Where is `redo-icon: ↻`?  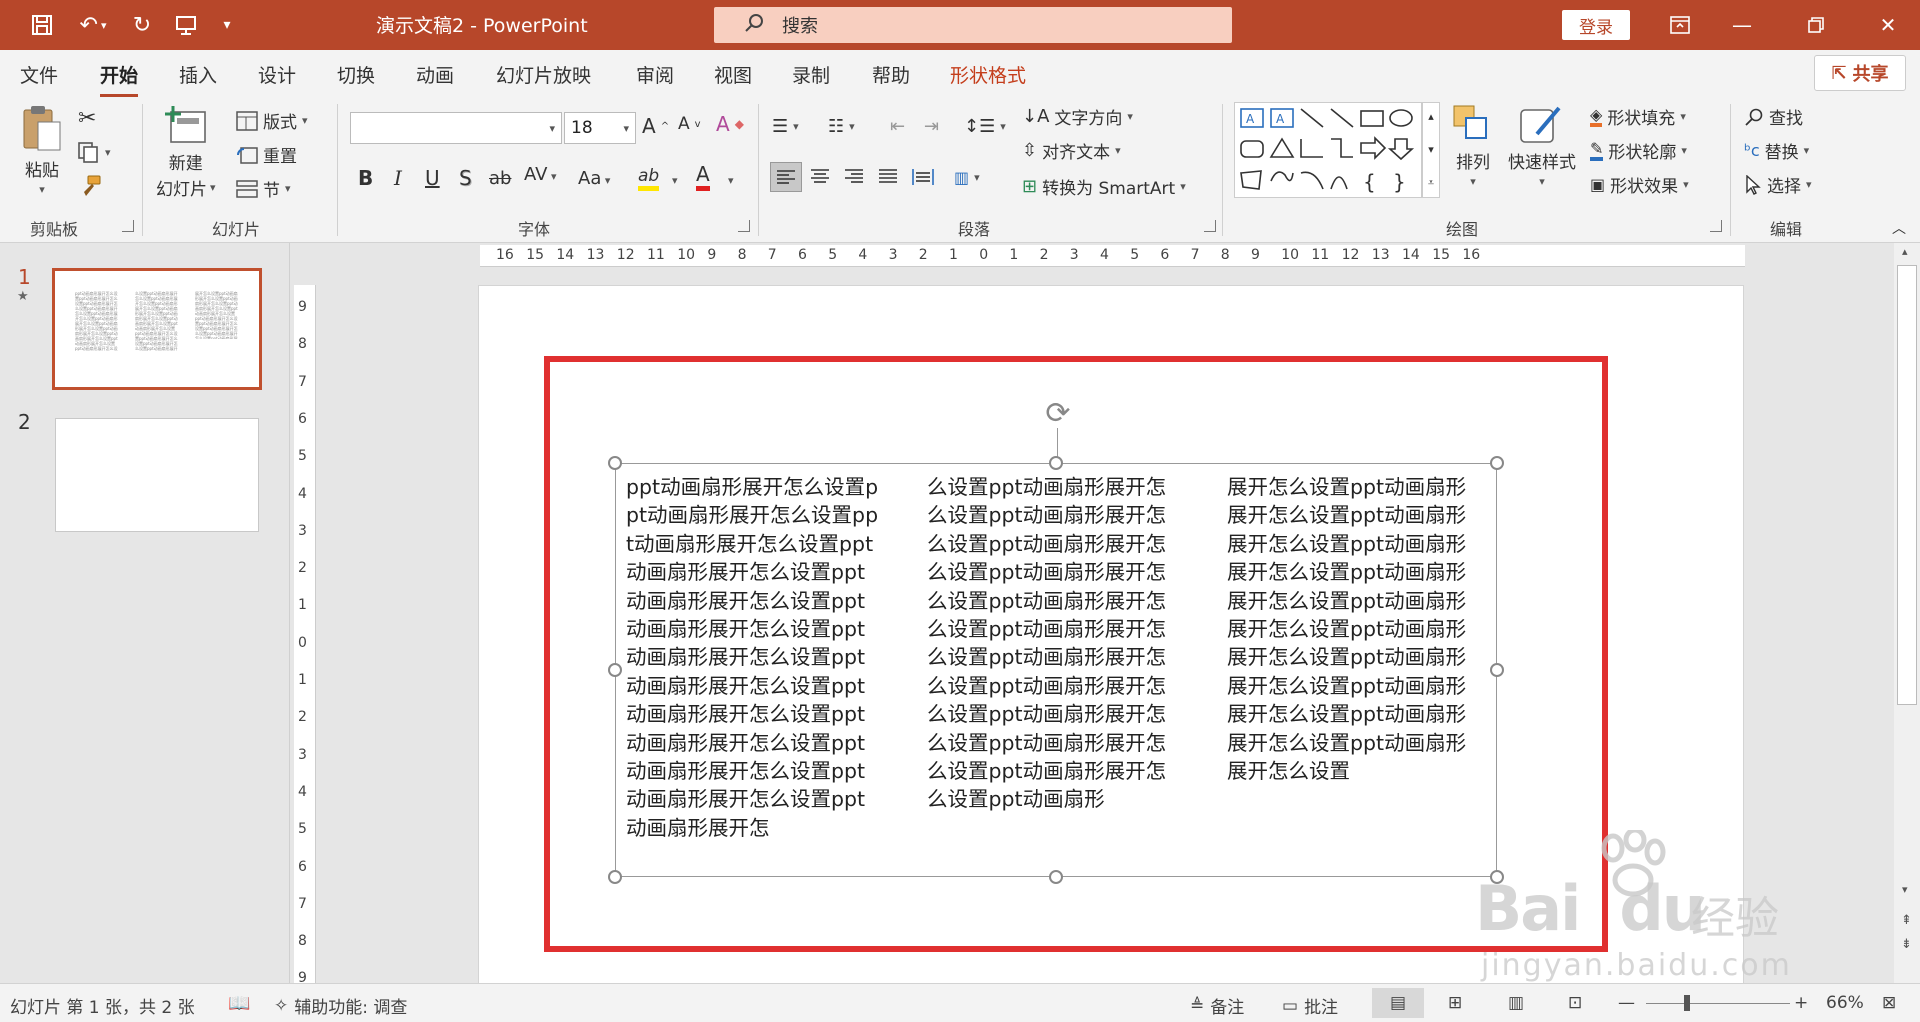 redo-icon: ↻ is located at coordinates (142, 25).